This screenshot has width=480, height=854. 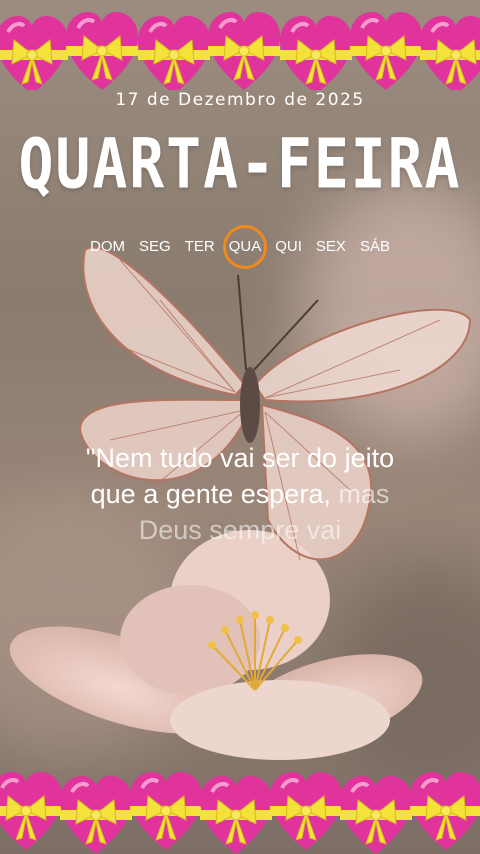 What do you see at coordinates (240, 809) in the screenshot?
I see `heart-border-bottom` at bounding box center [240, 809].